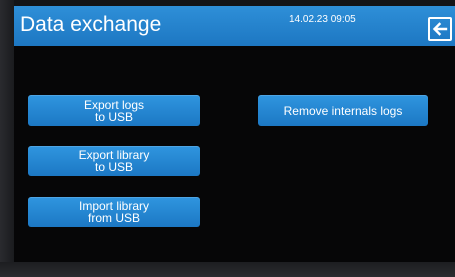 This screenshot has width=455, height=277. I want to click on export-logs-button: Export logs to USB, so click(114, 110).